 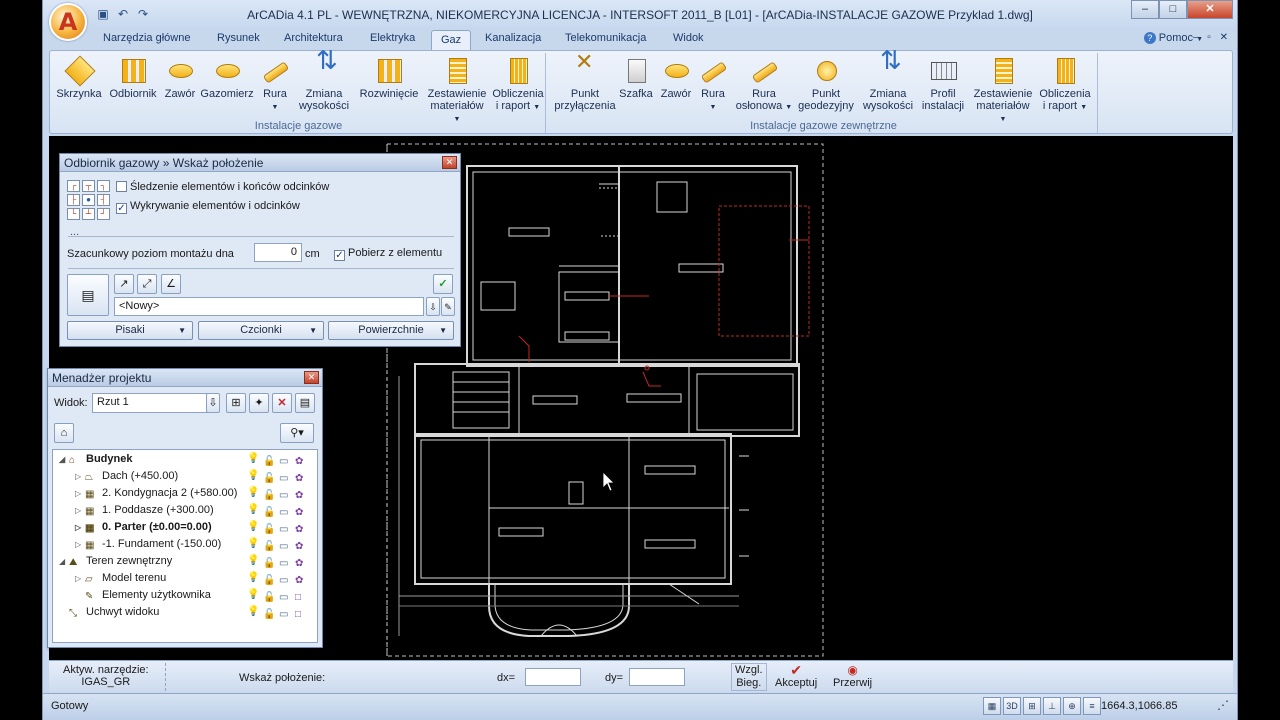 I want to click on filter-dropdown-icon: ⚲▾, so click(x=297, y=433).